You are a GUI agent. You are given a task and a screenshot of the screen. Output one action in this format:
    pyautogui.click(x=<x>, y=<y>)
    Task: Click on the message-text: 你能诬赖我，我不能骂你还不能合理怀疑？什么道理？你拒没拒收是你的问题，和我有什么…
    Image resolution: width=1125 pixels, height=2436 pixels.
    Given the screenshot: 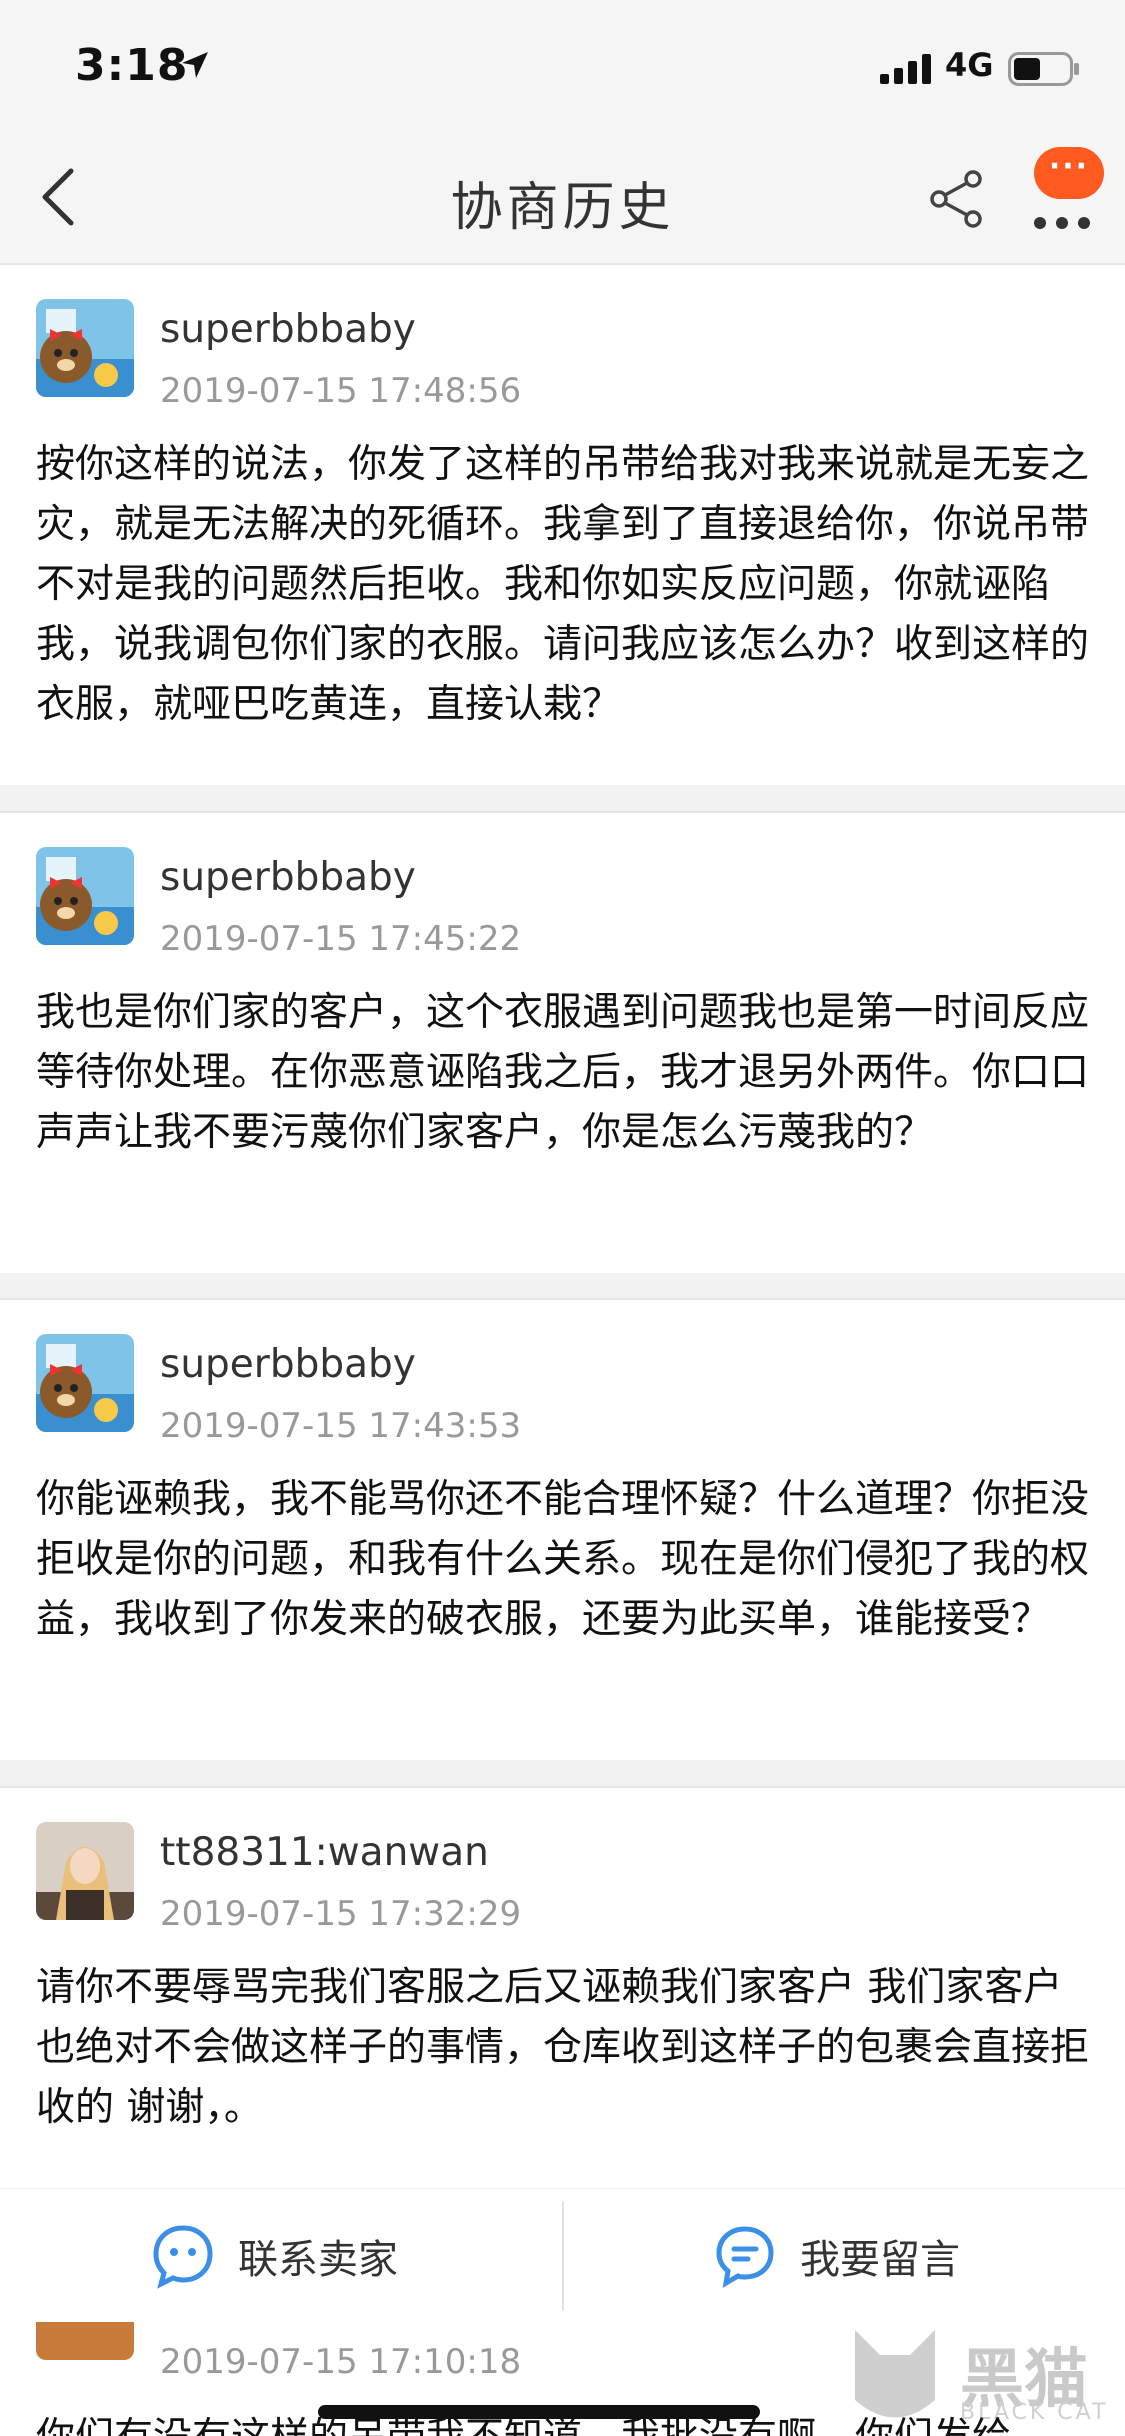 What is the action you would take?
    pyautogui.click(x=563, y=1559)
    